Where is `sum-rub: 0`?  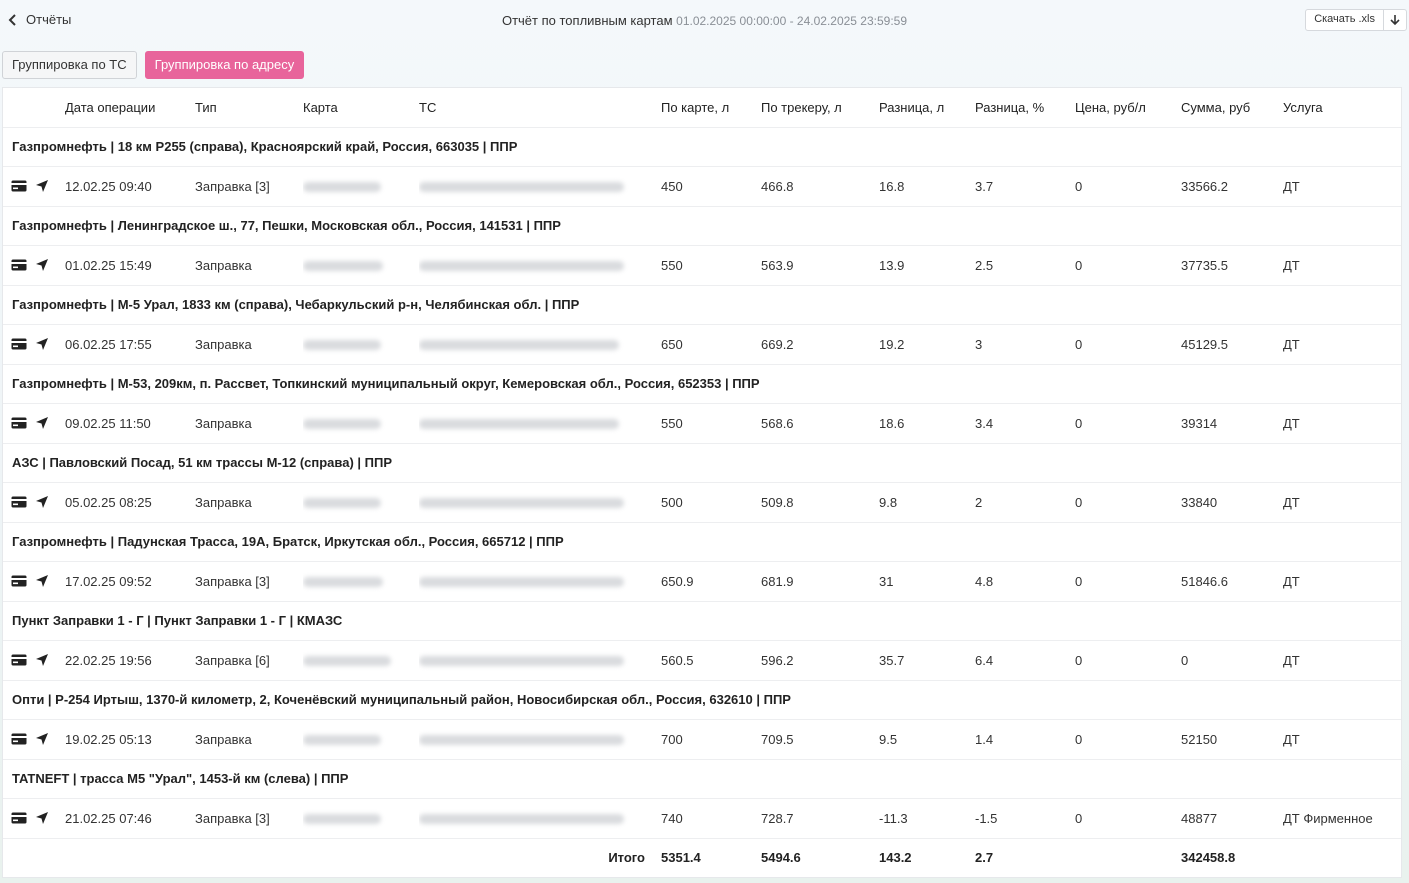 sum-rub: 0 is located at coordinates (1232, 659).